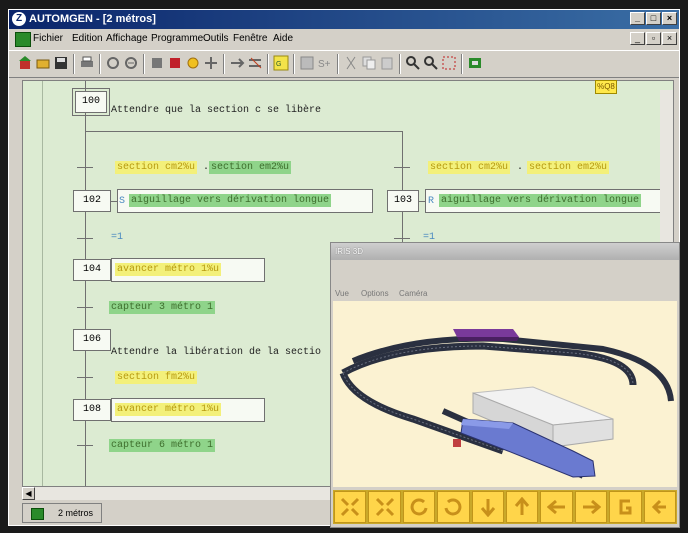 This screenshot has width=688, height=533. Describe the element at coordinates (255, 63) in the screenshot. I see `arrow-cross-icon` at that location.